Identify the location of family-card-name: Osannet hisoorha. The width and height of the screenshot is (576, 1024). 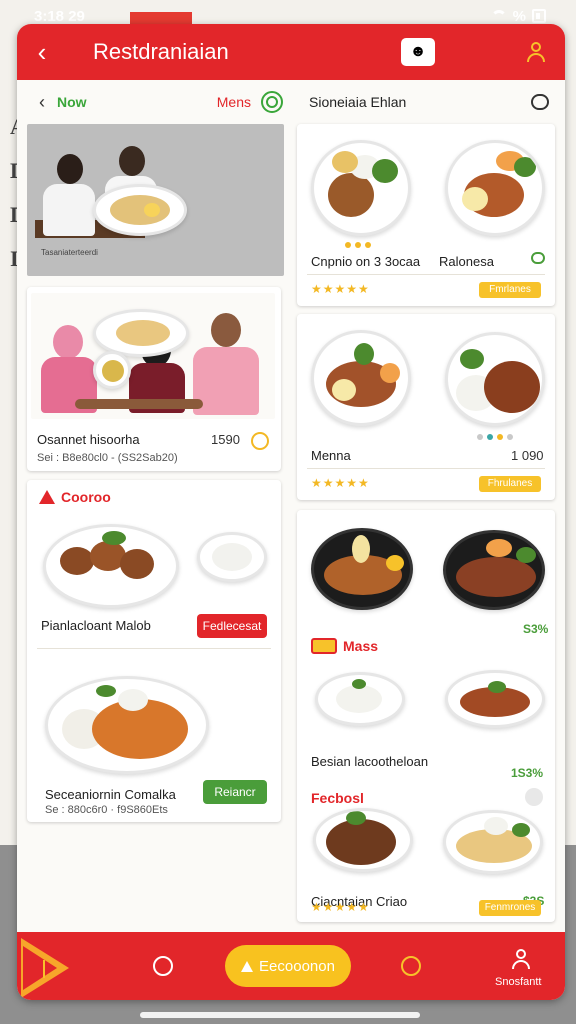
(88, 439).